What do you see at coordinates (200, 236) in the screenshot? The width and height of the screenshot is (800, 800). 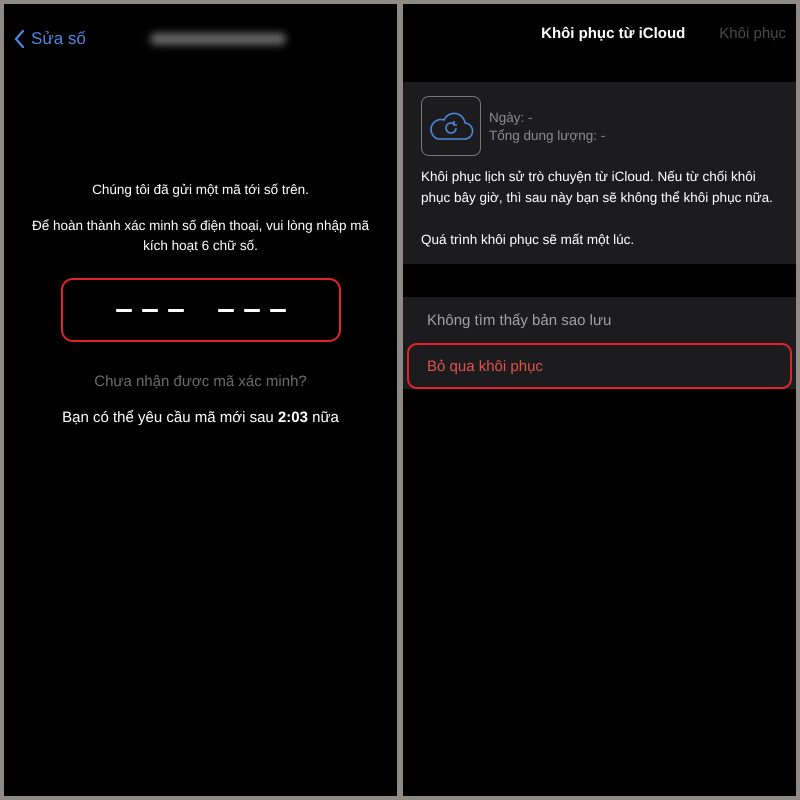 I see `instruction-text: Để hoàn thành xác minh số điện thoại, vui lòng nhập mã kích hoạt 6 chữ số.` at bounding box center [200, 236].